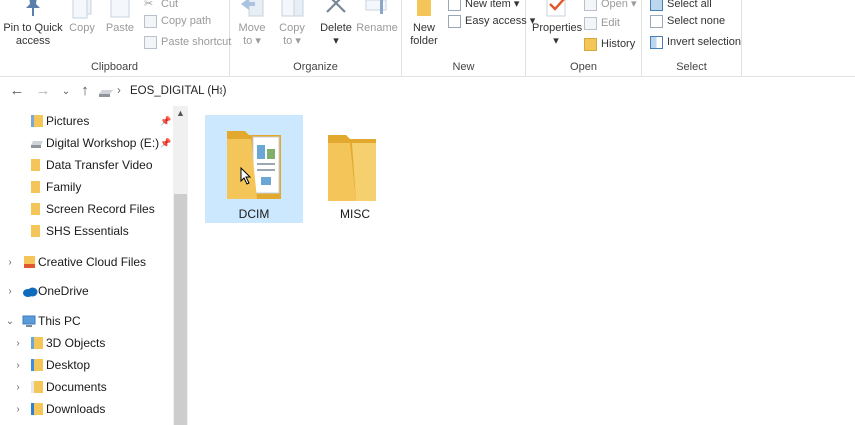 Image resolution: width=855 pixels, height=425 pixels. I want to click on edit-button: Edit, so click(602, 23).